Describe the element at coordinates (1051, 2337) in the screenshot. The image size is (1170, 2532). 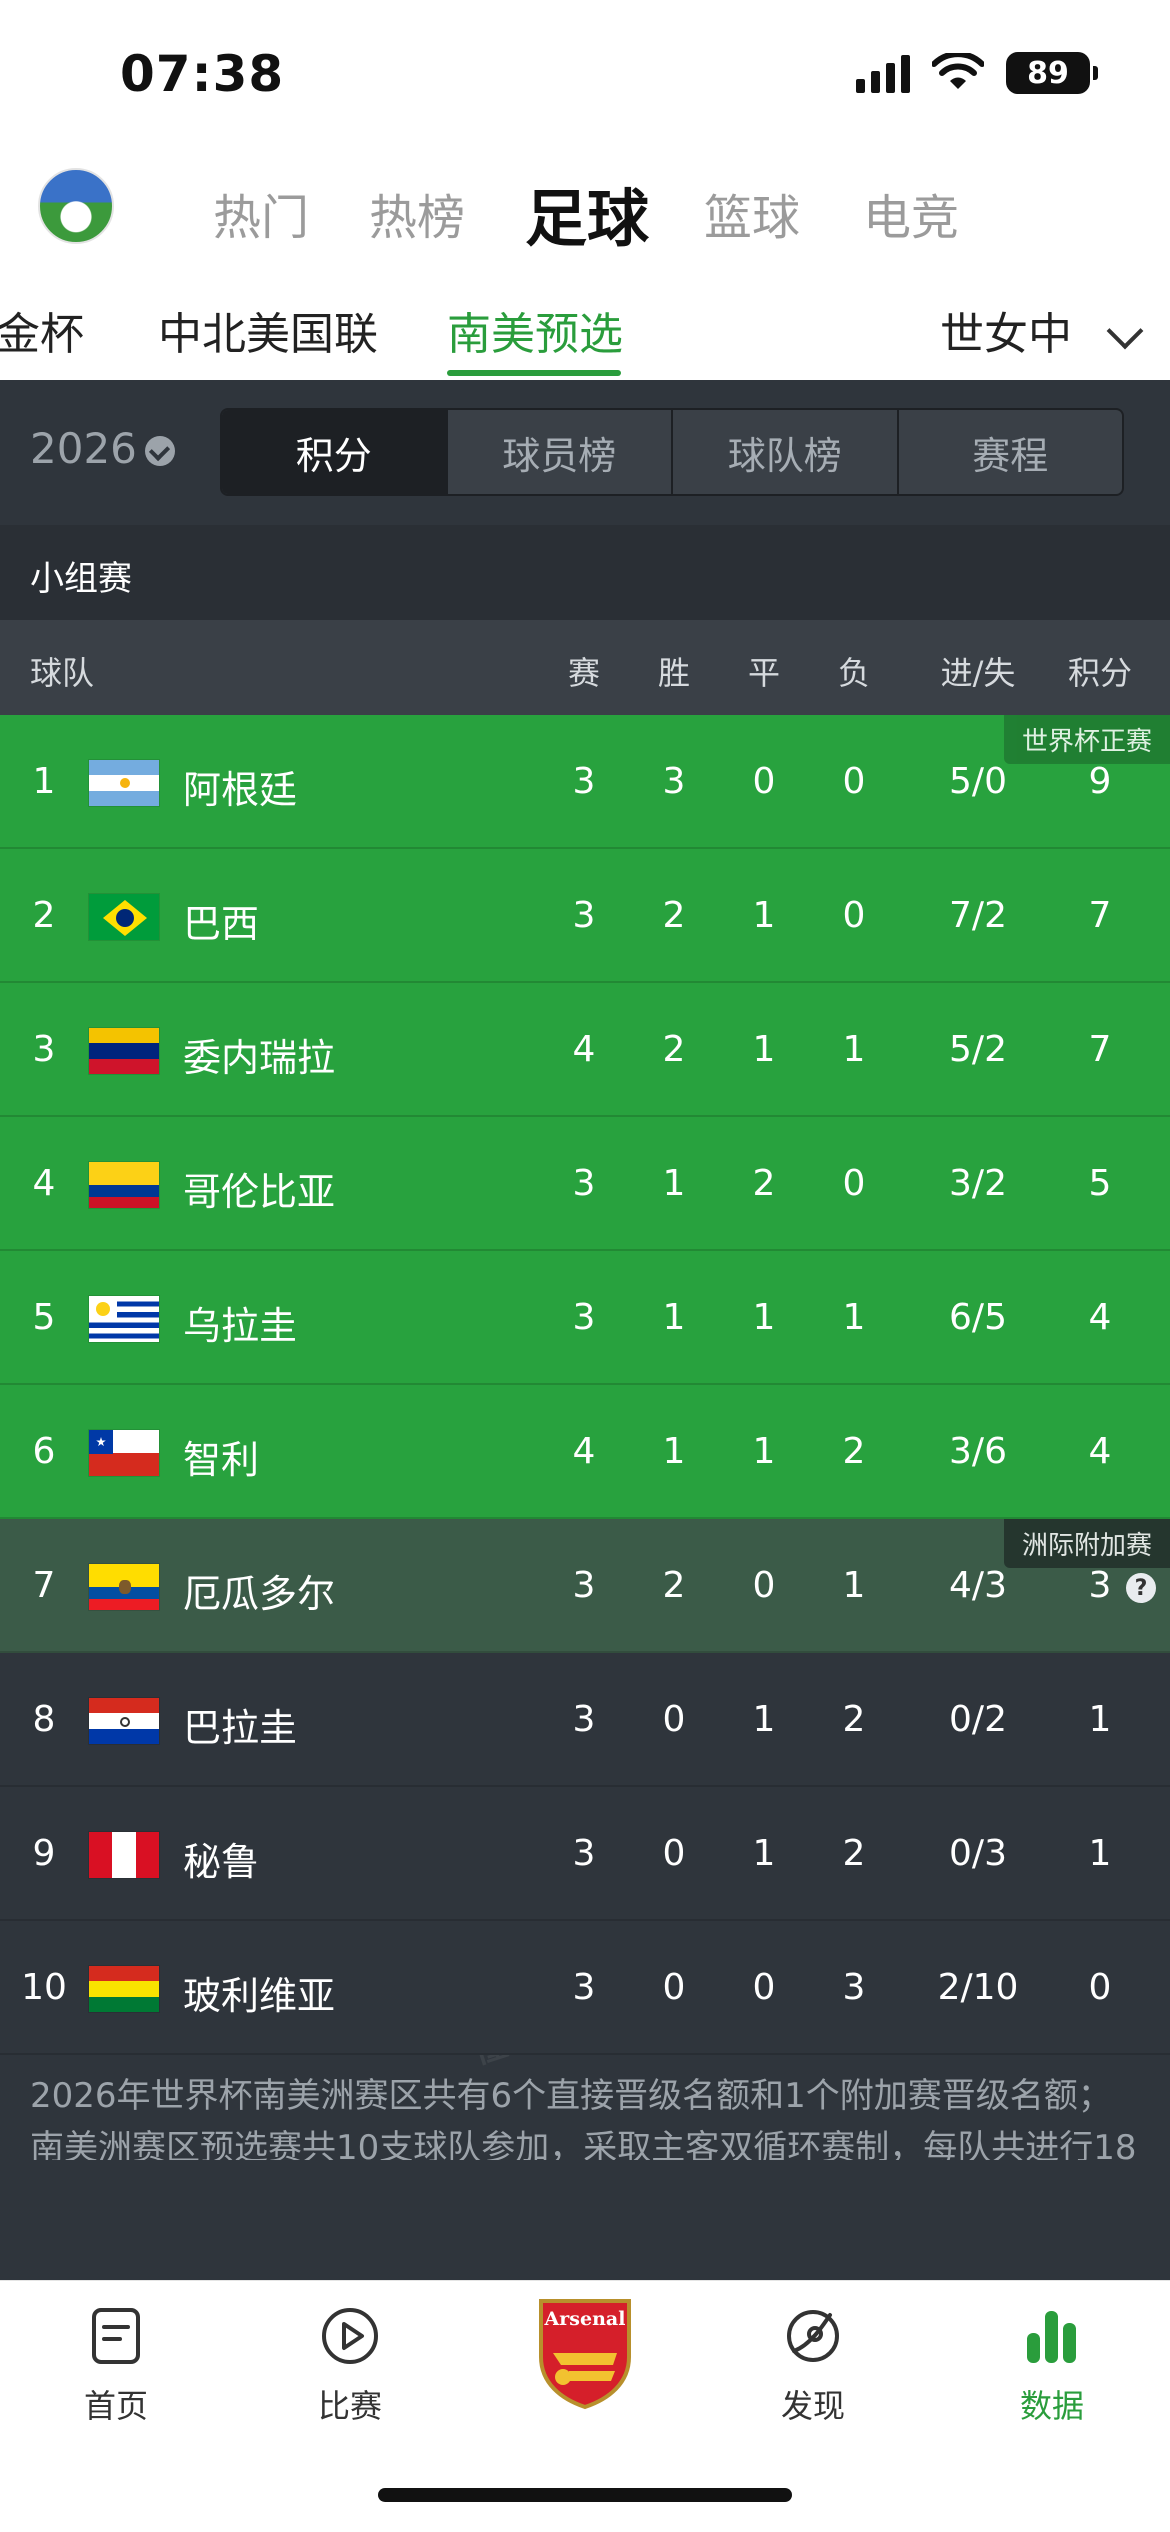
I see `bar-chart-icon` at that location.